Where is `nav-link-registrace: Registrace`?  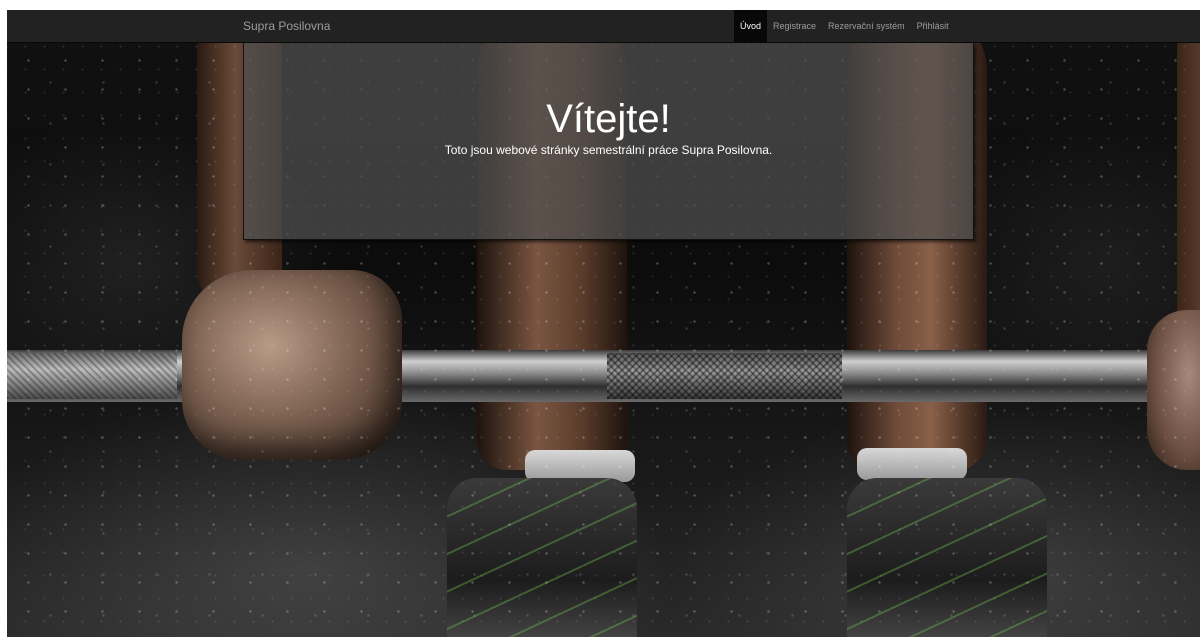
nav-link-registrace: Registrace is located at coordinates (794, 26).